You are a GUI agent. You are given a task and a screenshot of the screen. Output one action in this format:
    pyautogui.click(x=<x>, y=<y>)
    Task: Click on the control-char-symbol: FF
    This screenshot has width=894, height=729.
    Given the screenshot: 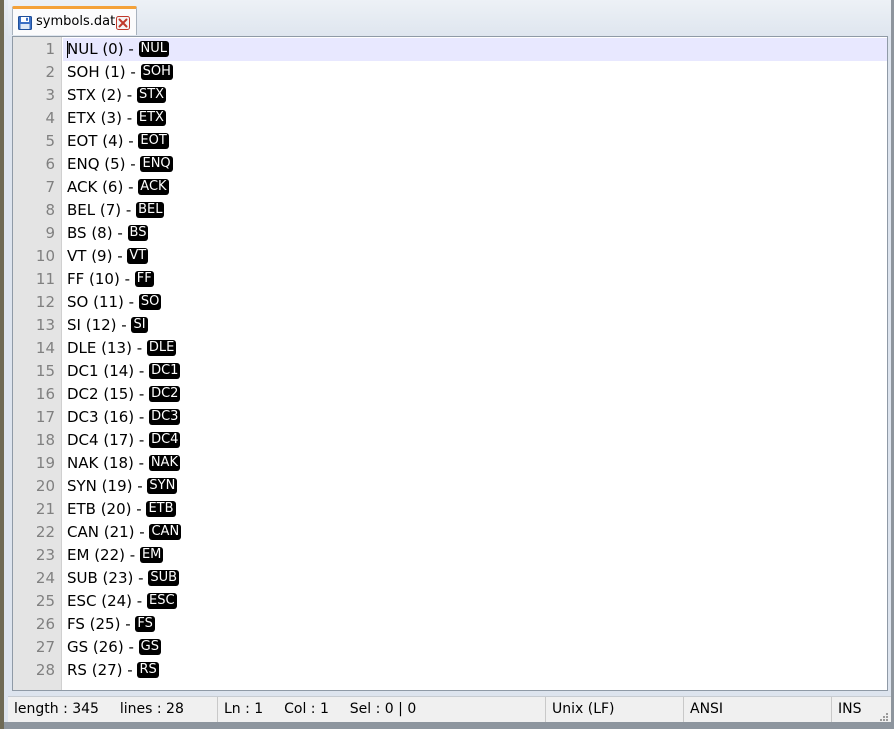 What is the action you would take?
    pyautogui.click(x=144, y=278)
    